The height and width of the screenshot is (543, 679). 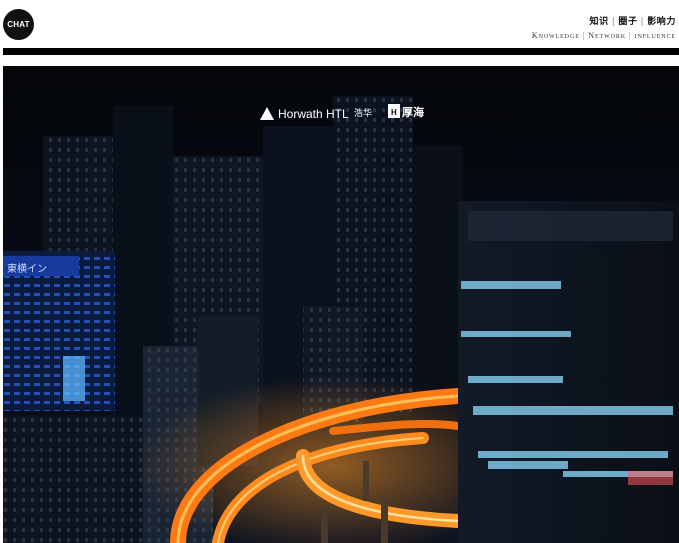 I want to click on chat-logo-text: CHAT, so click(x=18, y=24).